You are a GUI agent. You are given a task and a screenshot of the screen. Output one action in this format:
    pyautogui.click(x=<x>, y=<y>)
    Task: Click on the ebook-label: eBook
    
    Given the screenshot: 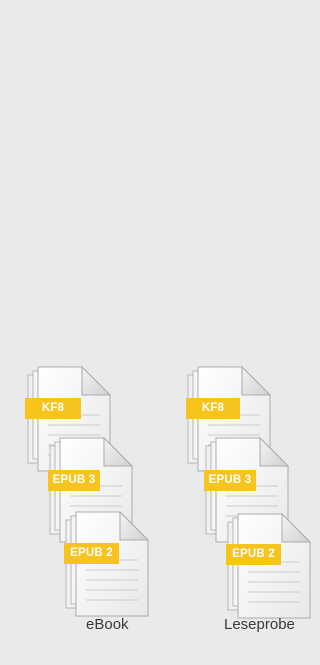 What is the action you would take?
    pyautogui.click(x=107, y=624)
    